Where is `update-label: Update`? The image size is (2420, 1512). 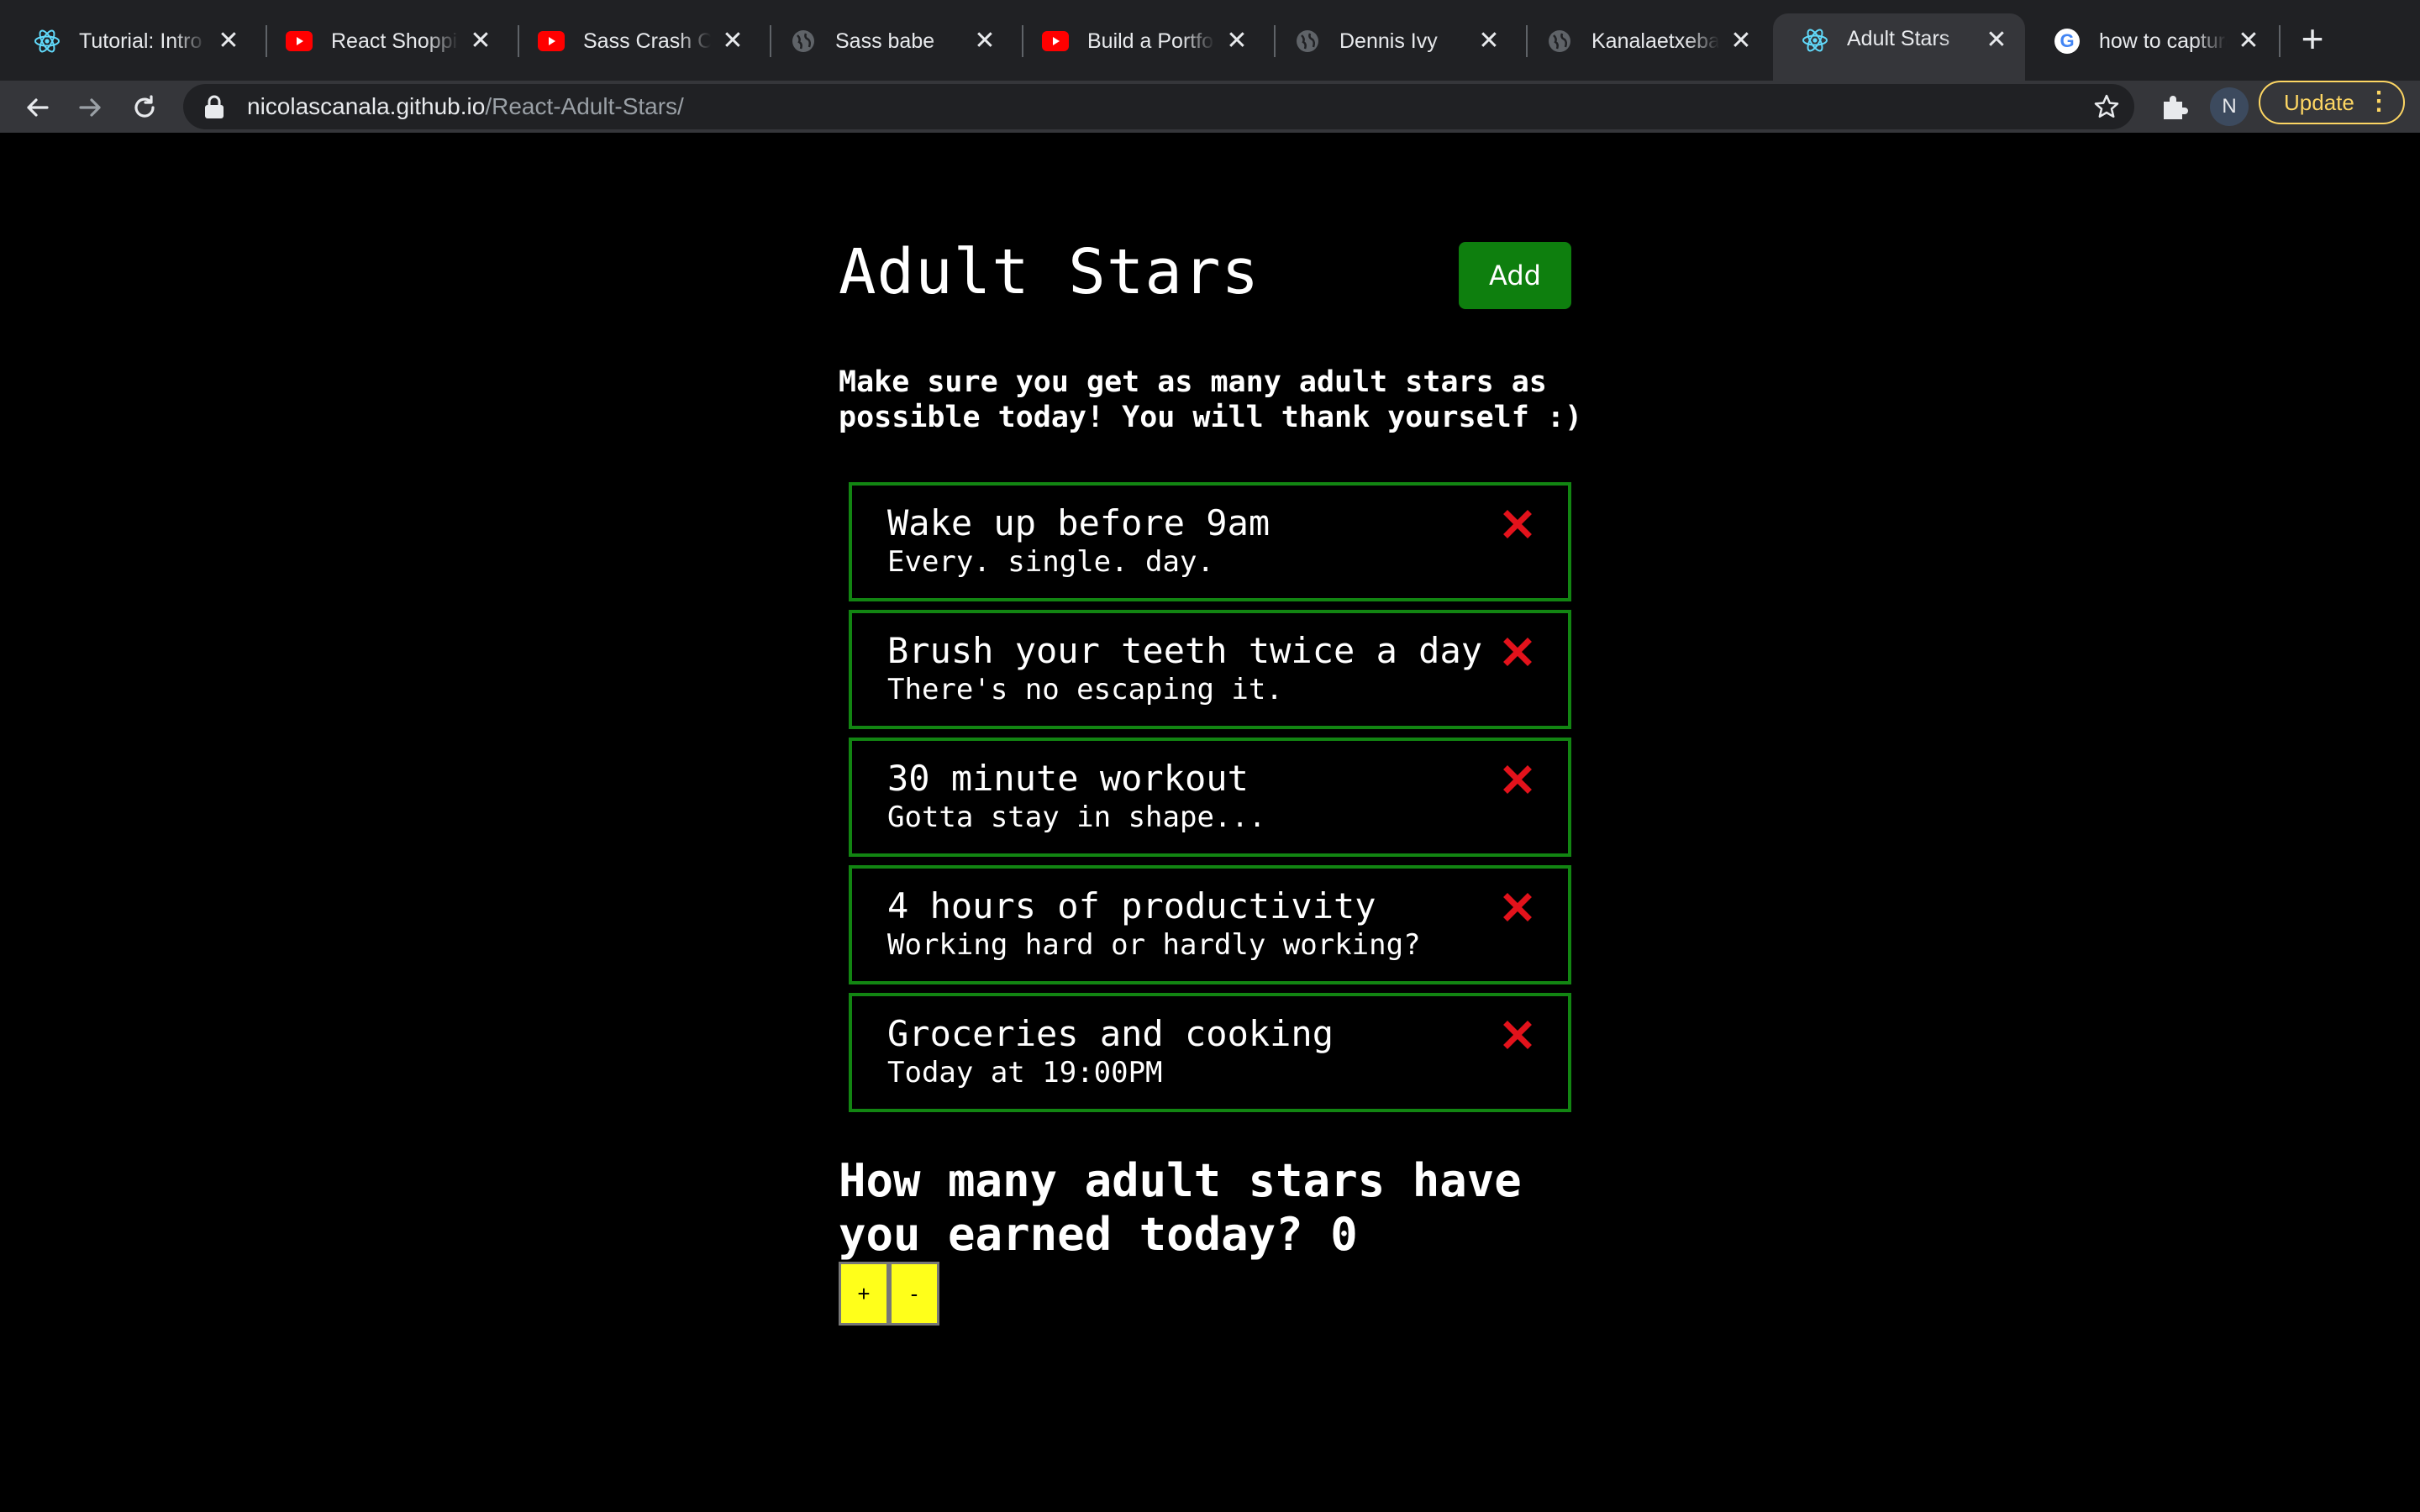
update-label: Update is located at coordinates (2319, 102).